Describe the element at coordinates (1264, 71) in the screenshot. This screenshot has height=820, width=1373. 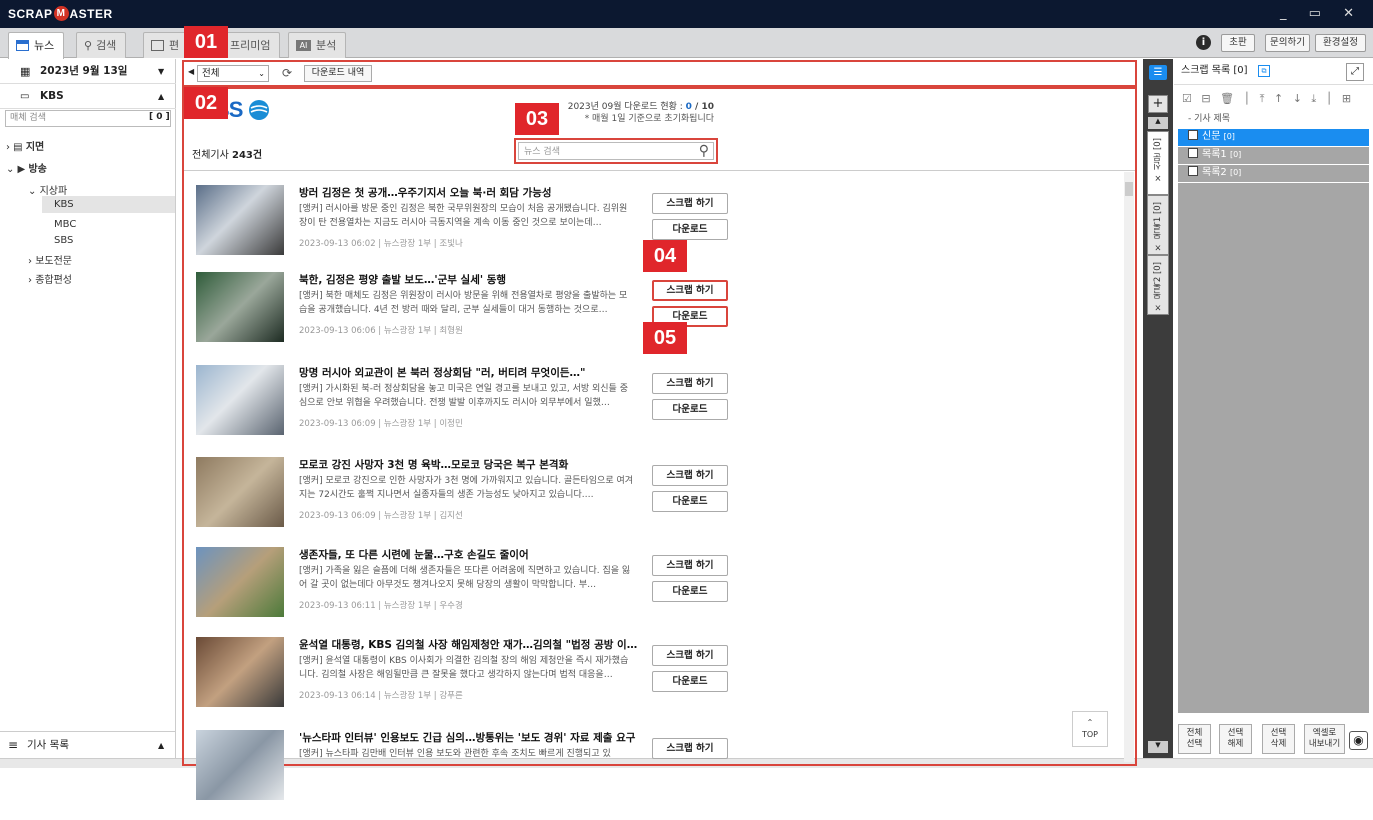
I see `popout-icon: ⧉` at that location.